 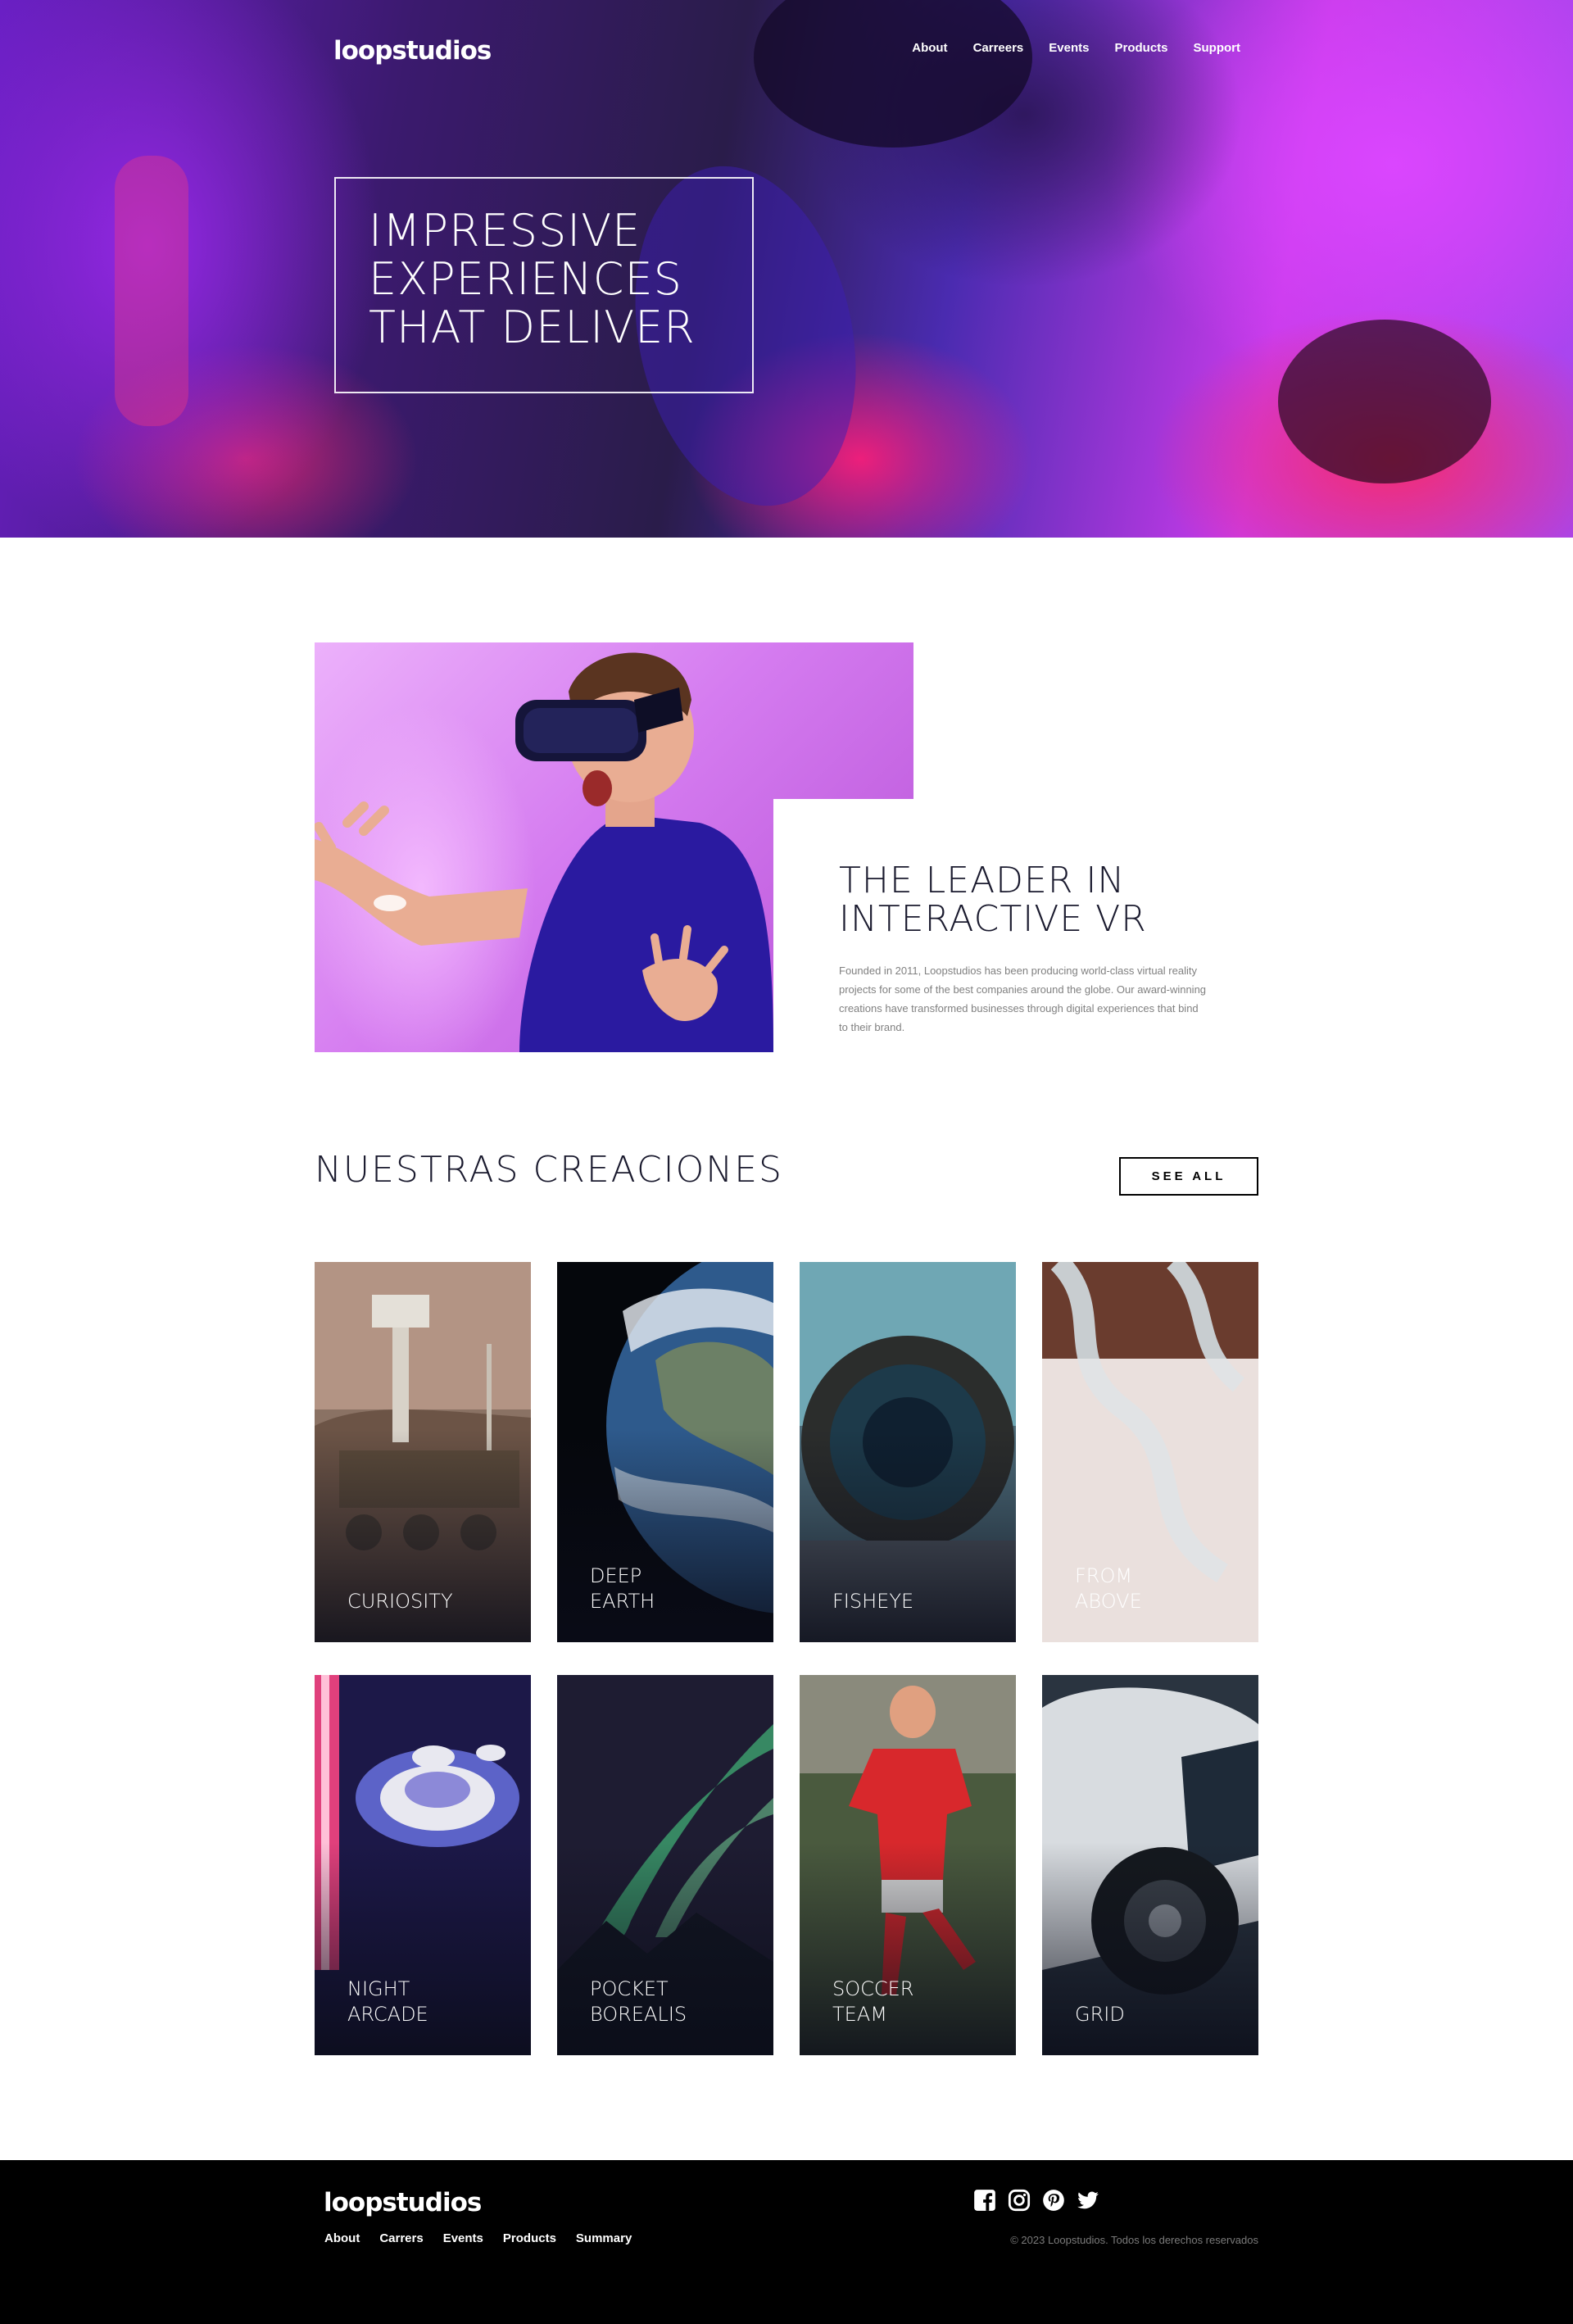 What do you see at coordinates (1036, 2200) in the screenshot?
I see `social-links` at bounding box center [1036, 2200].